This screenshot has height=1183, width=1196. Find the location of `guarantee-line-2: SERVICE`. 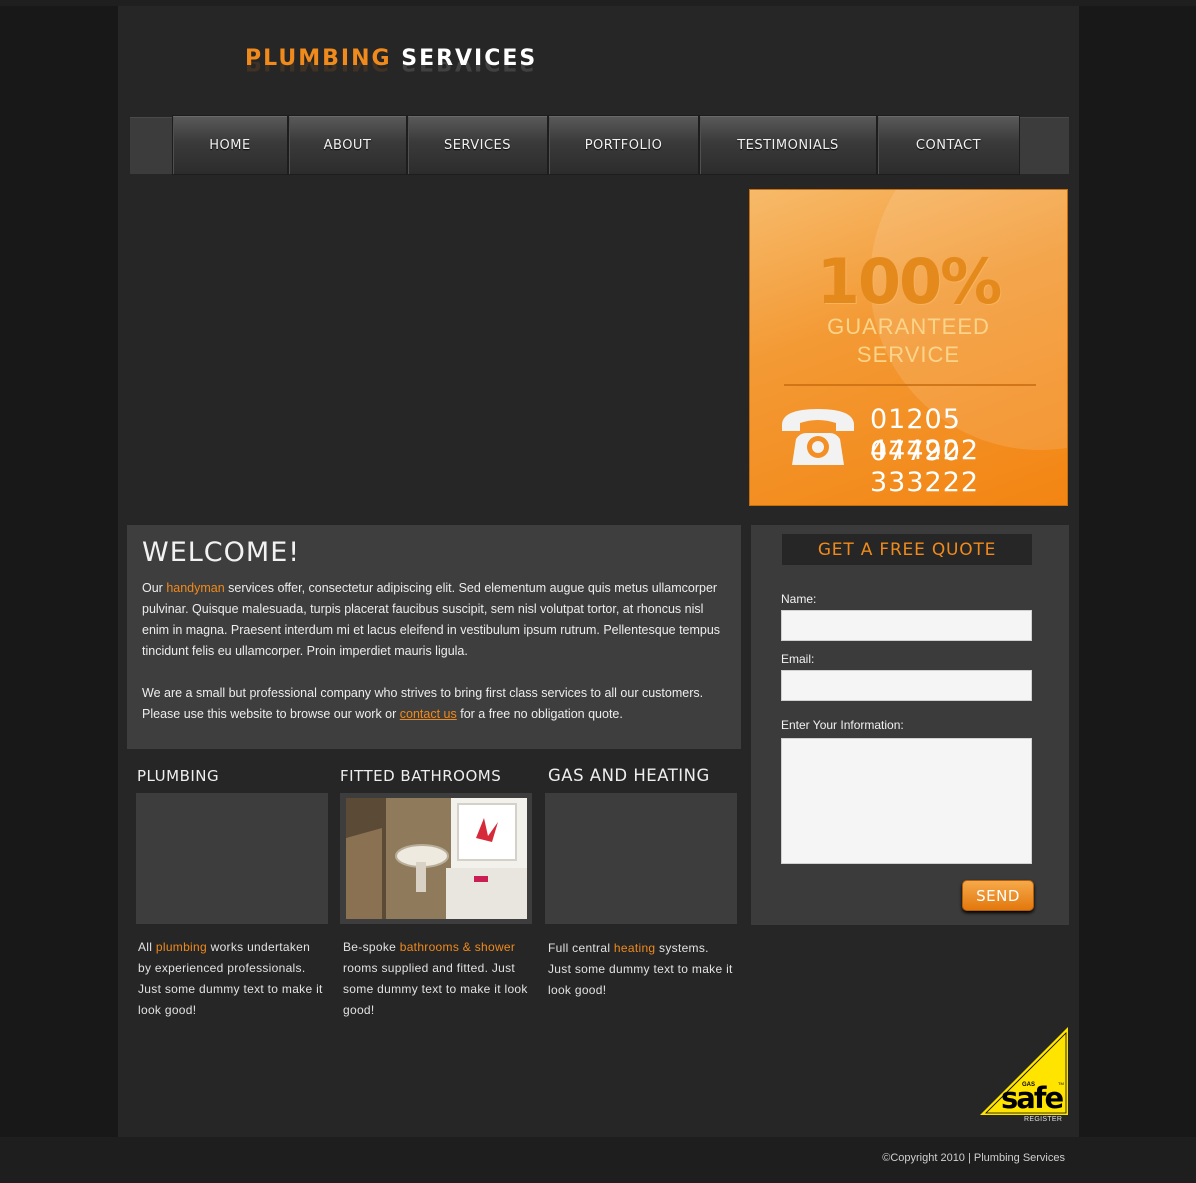

guarantee-line-2: SERVICE is located at coordinates (908, 354).